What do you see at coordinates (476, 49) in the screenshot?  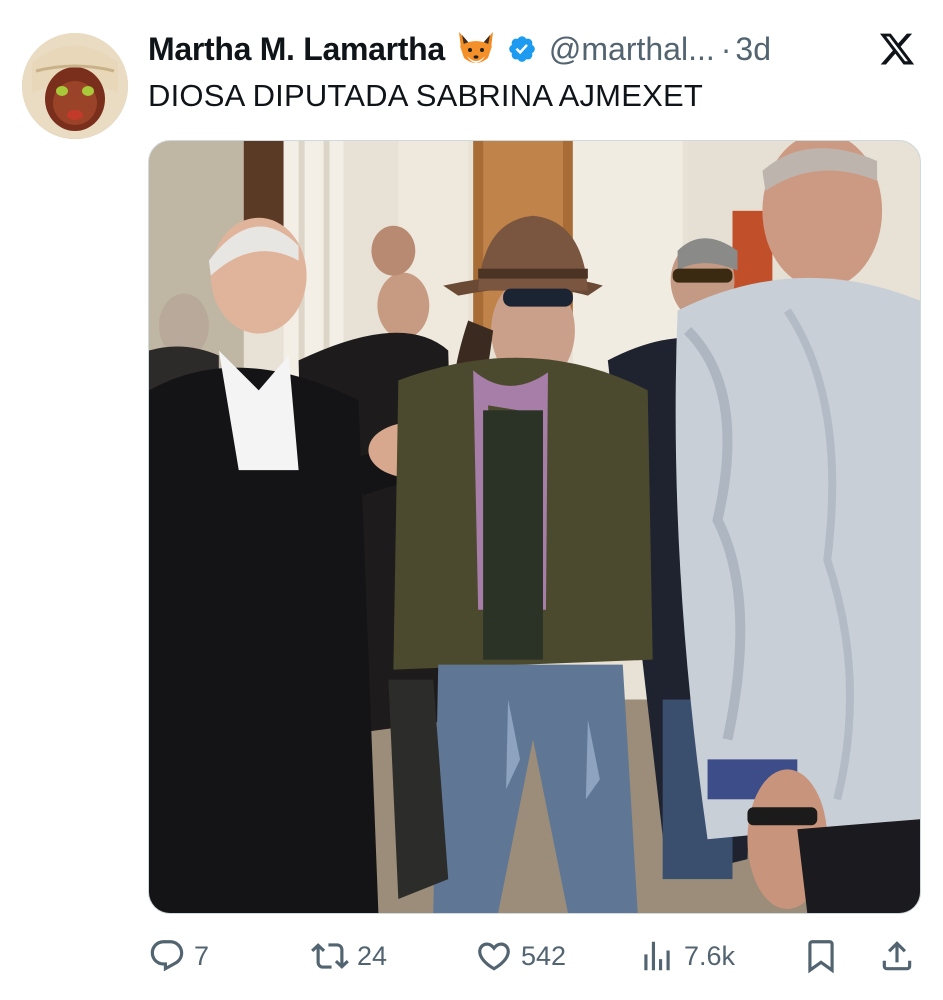 I see `fox-emoji-icon` at bounding box center [476, 49].